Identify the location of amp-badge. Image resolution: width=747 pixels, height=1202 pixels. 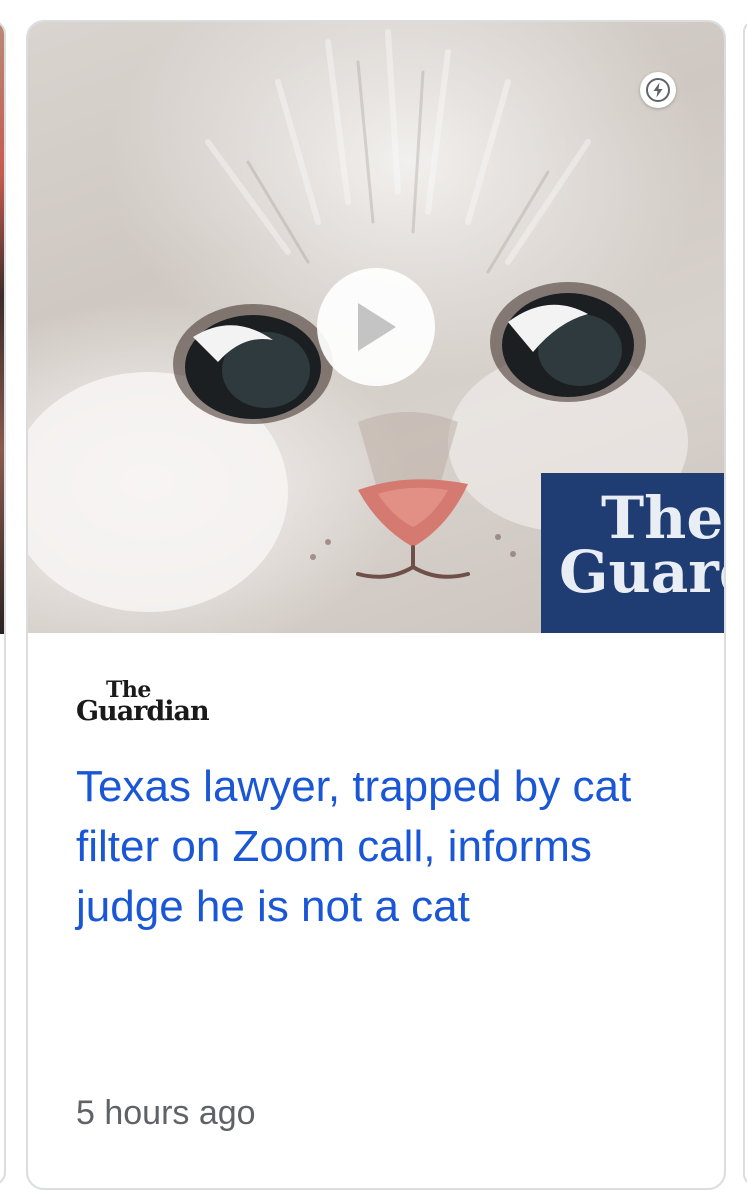
(658, 90).